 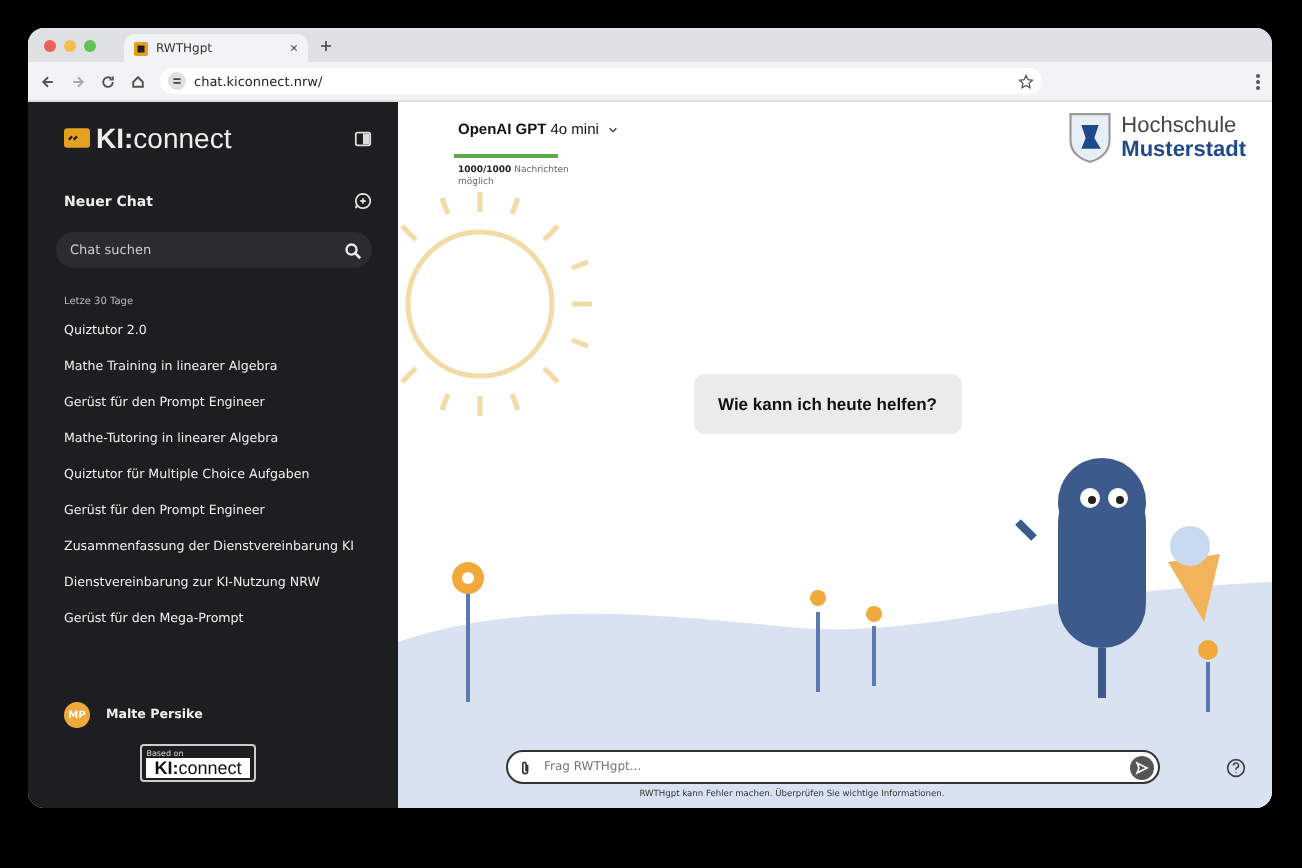 What do you see at coordinates (526, 767) in the screenshot?
I see `attachment-icon` at bounding box center [526, 767].